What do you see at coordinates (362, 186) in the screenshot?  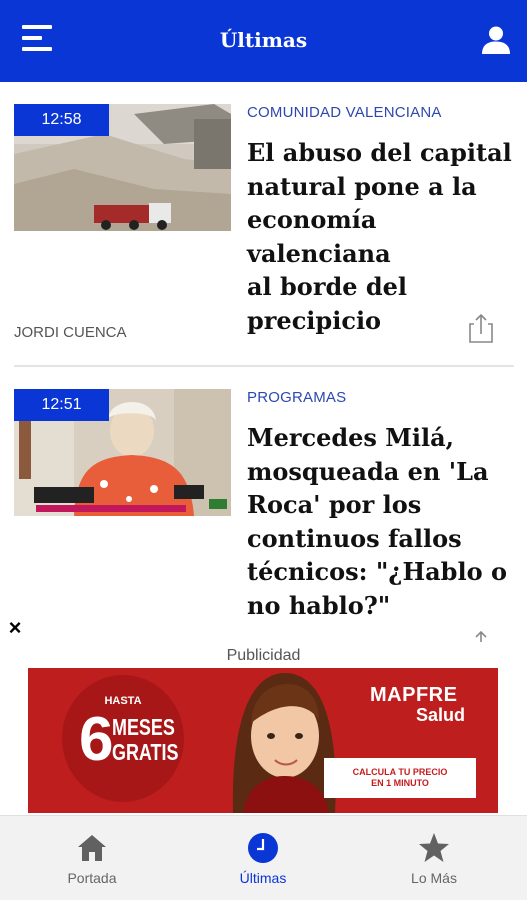 I see `headline-line: natural pone a la` at bounding box center [362, 186].